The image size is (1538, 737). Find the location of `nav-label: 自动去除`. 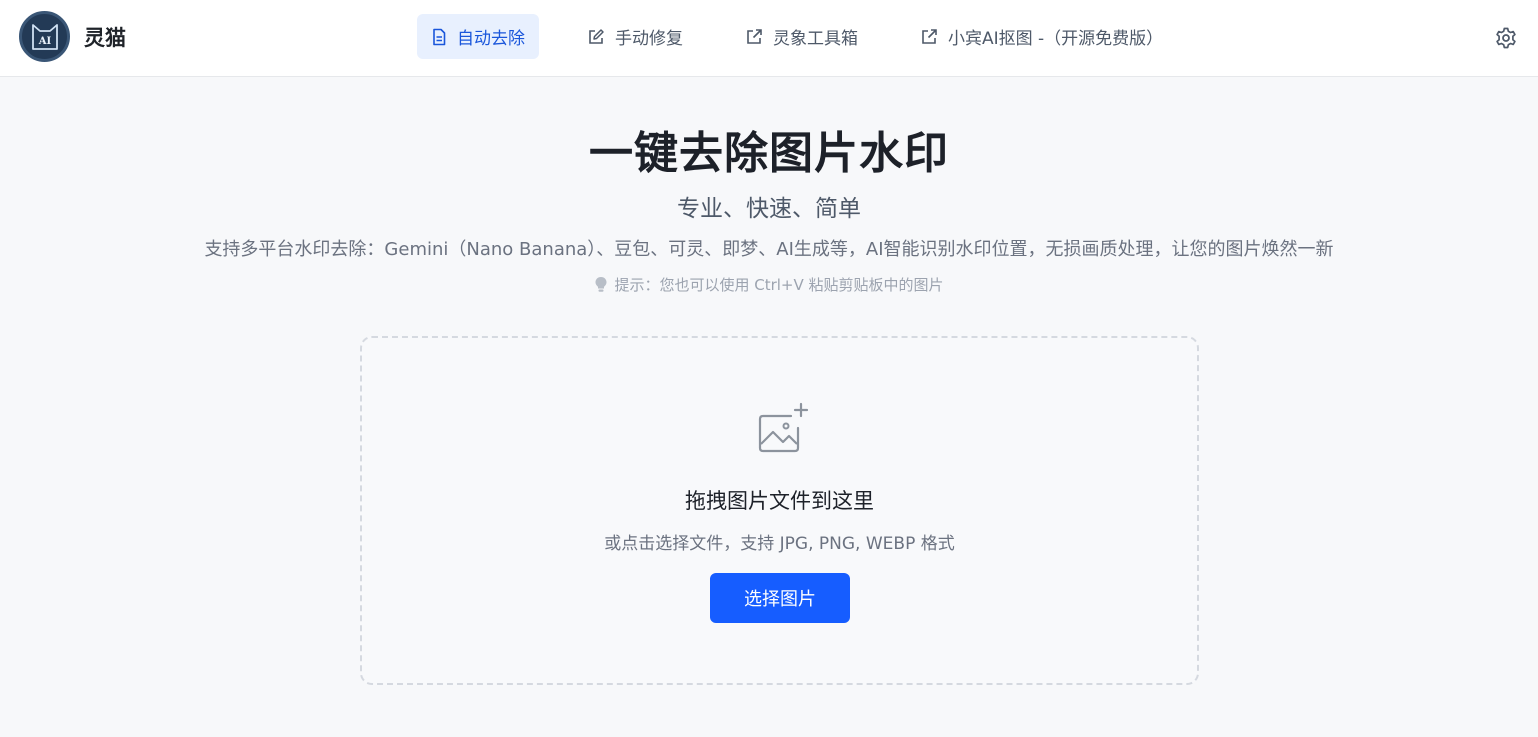

nav-label: 自动去除 is located at coordinates (491, 39).